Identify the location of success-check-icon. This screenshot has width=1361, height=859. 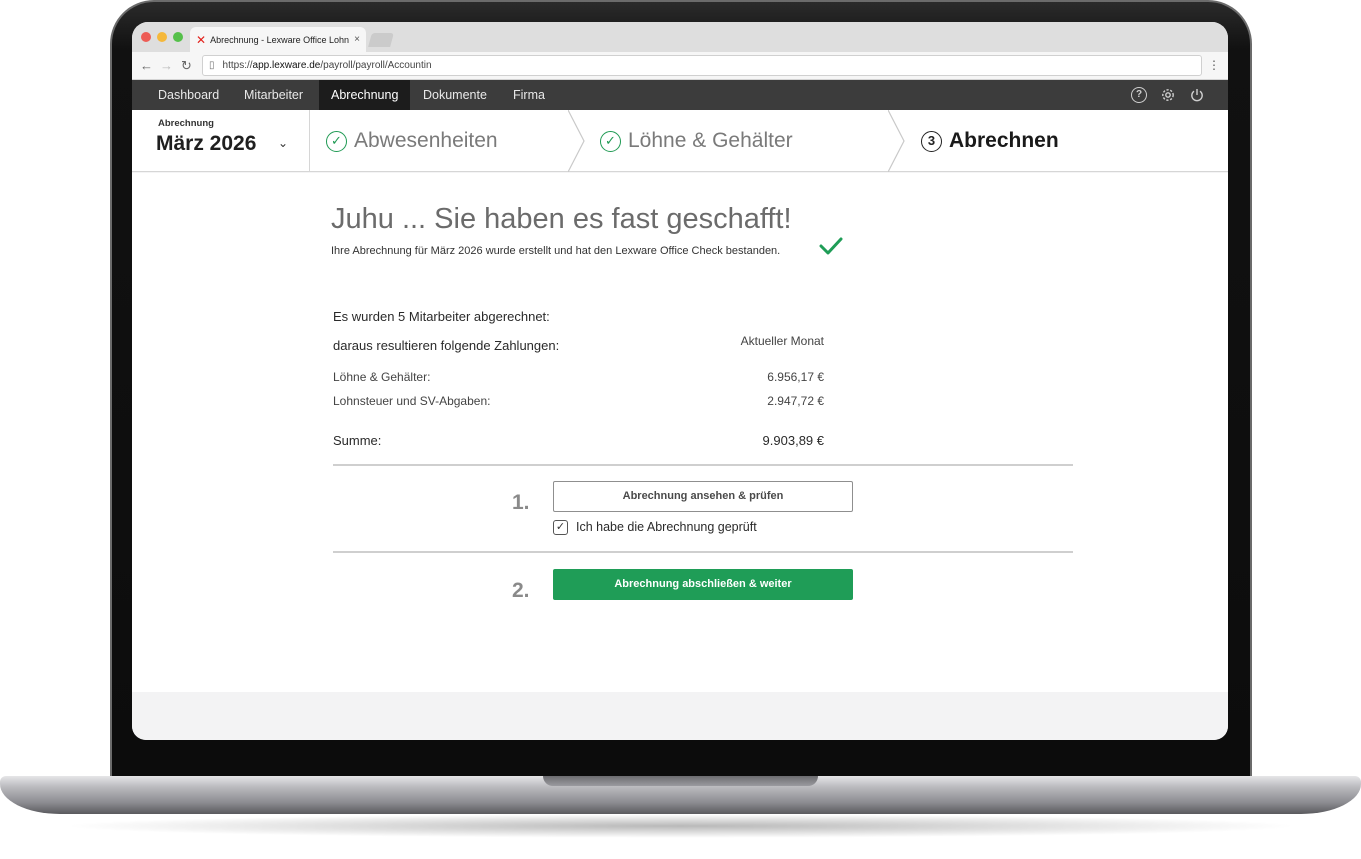
(831, 246).